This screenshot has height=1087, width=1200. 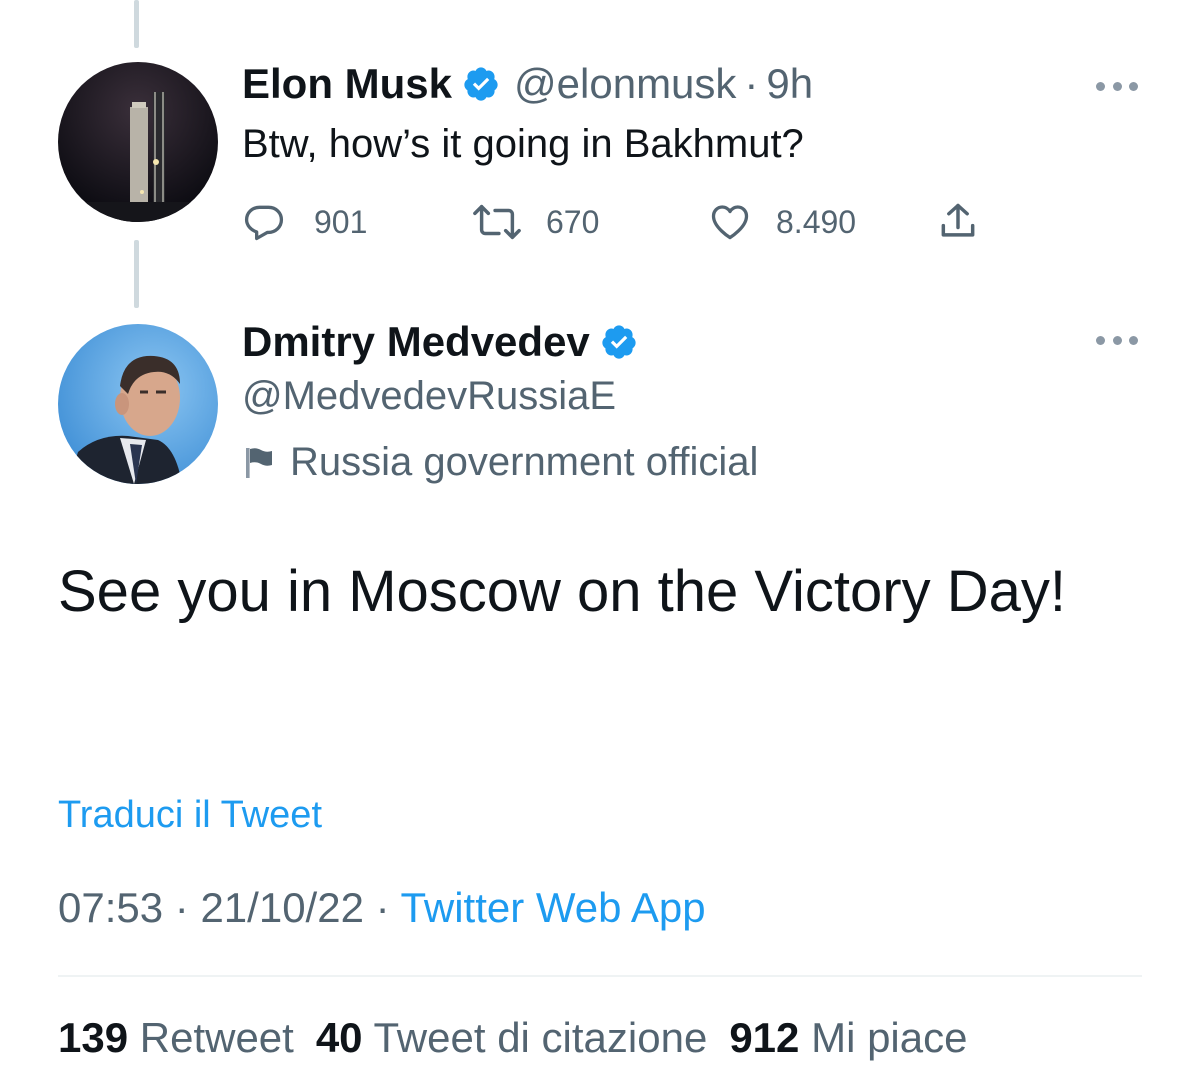 What do you see at coordinates (216, 1037) in the screenshot?
I see `retweets-label: Retweet` at bounding box center [216, 1037].